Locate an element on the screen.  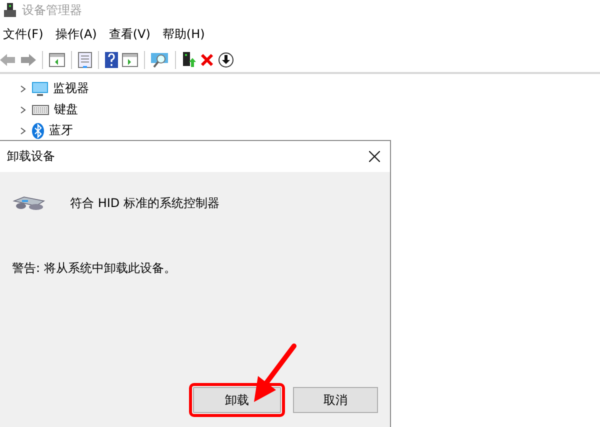
properties-icon is located at coordinates (85, 60).